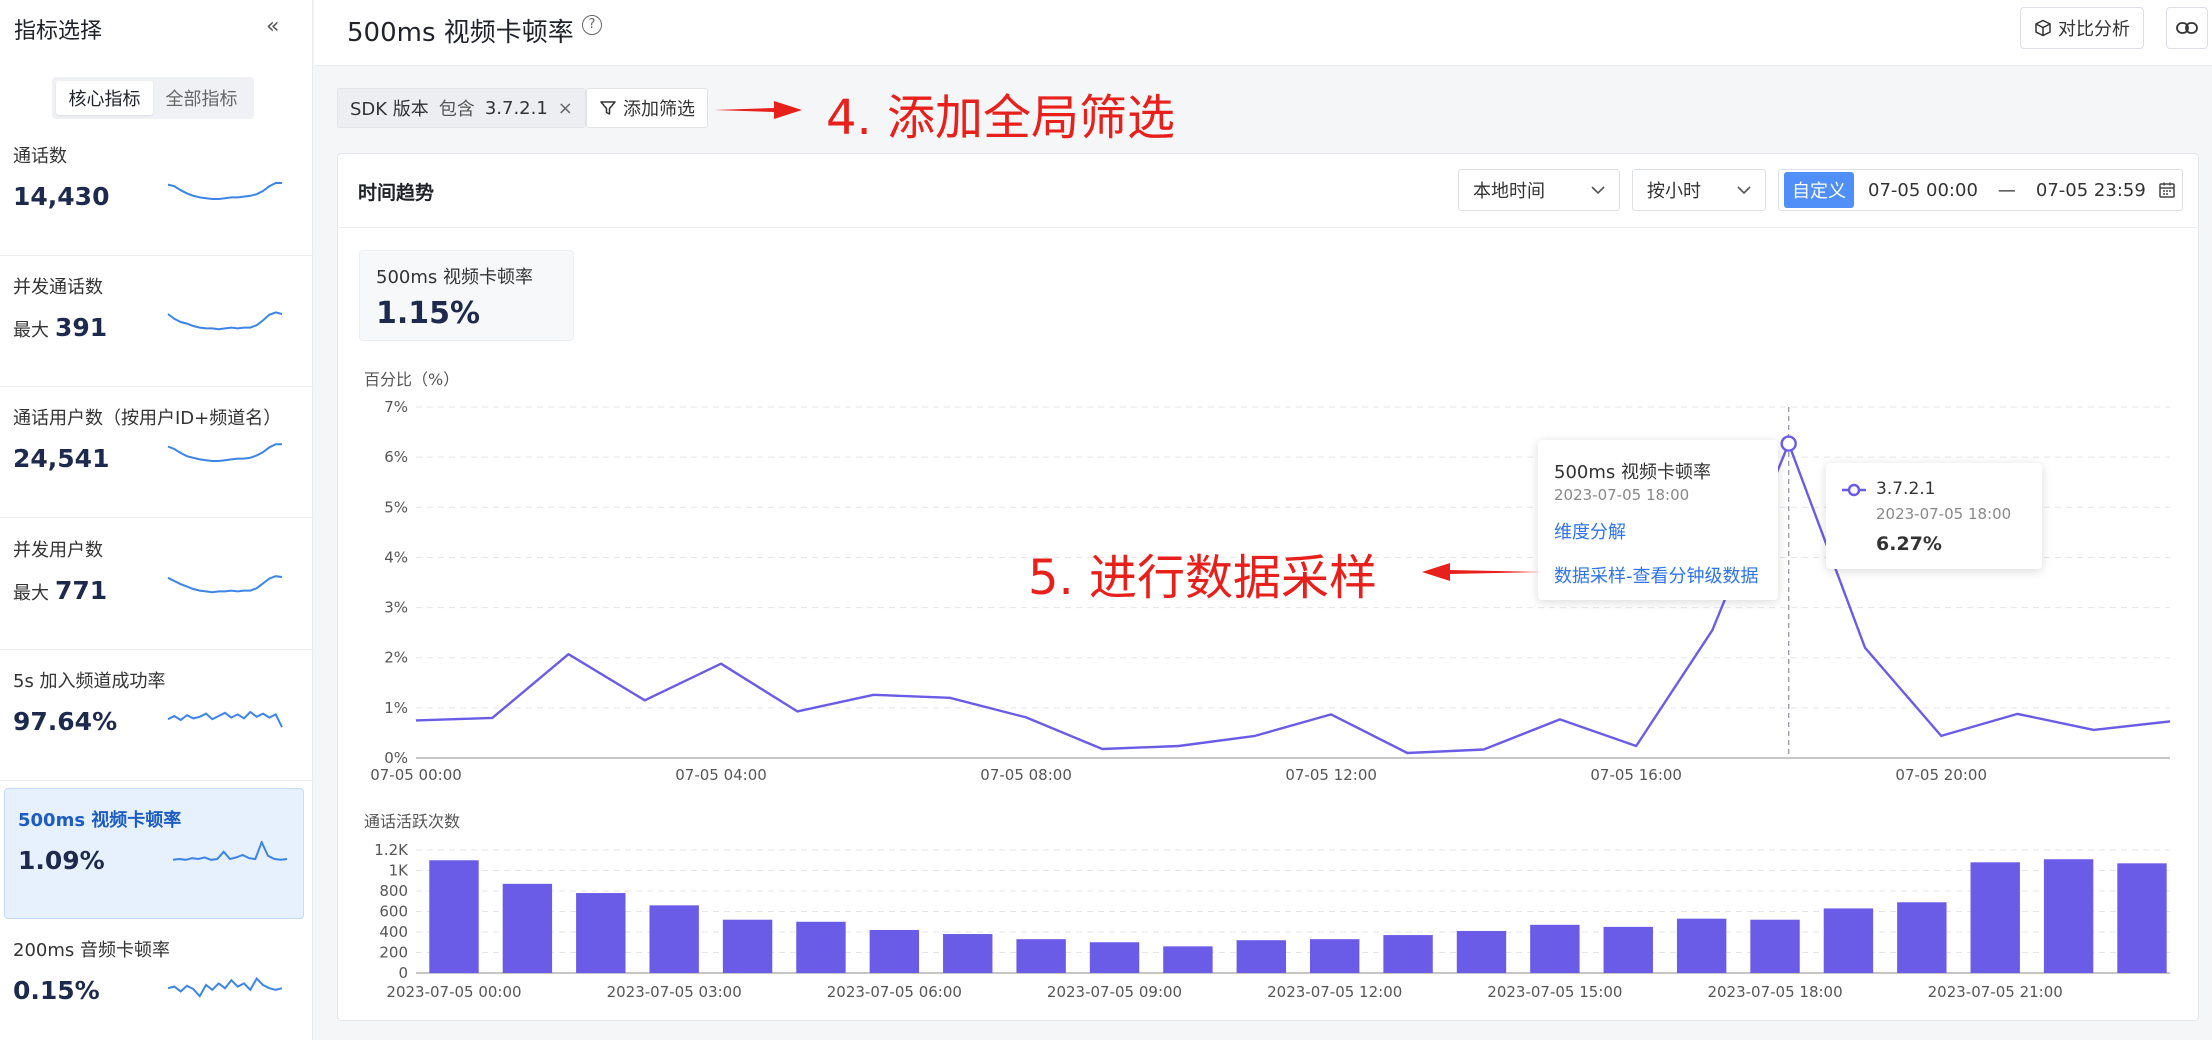 This screenshot has height=1040, width=2212. Describe the element at coordinates (399, 871) in the screenshot. I see `bar-y-tick-label: 1K` at that location.